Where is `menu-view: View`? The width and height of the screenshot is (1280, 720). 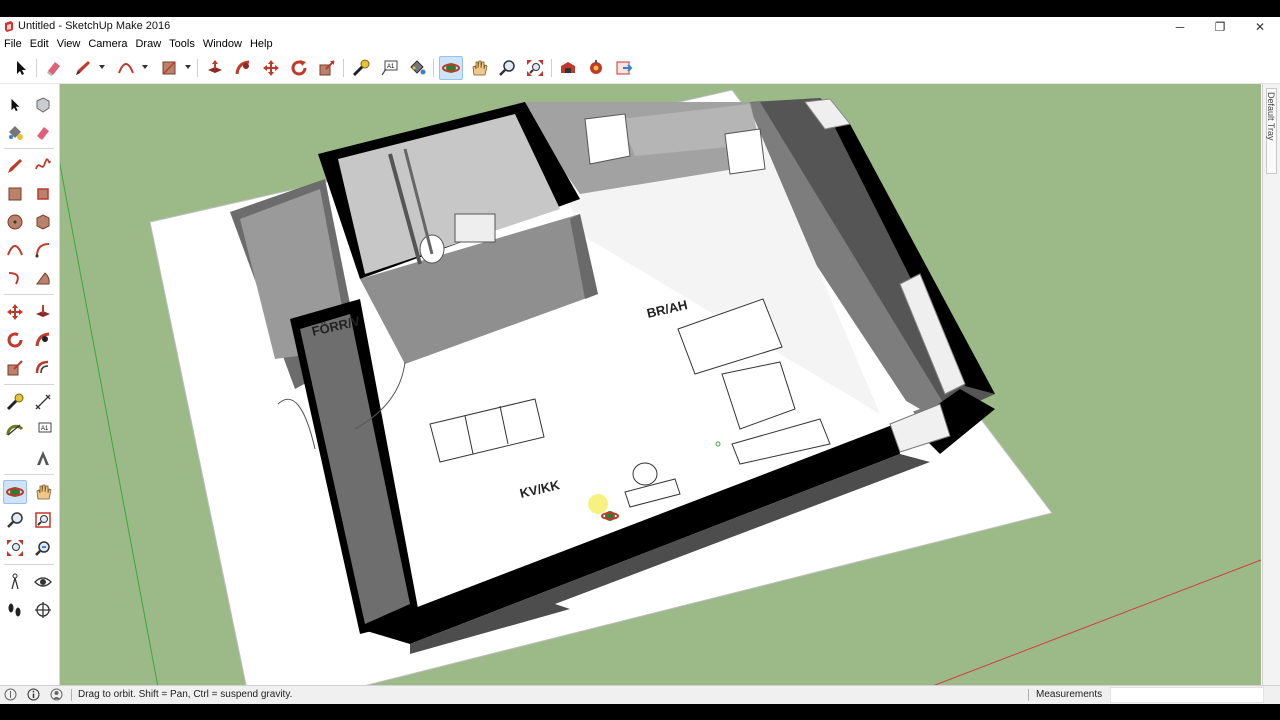 menu-view: View is located at coordinates (69, 44).